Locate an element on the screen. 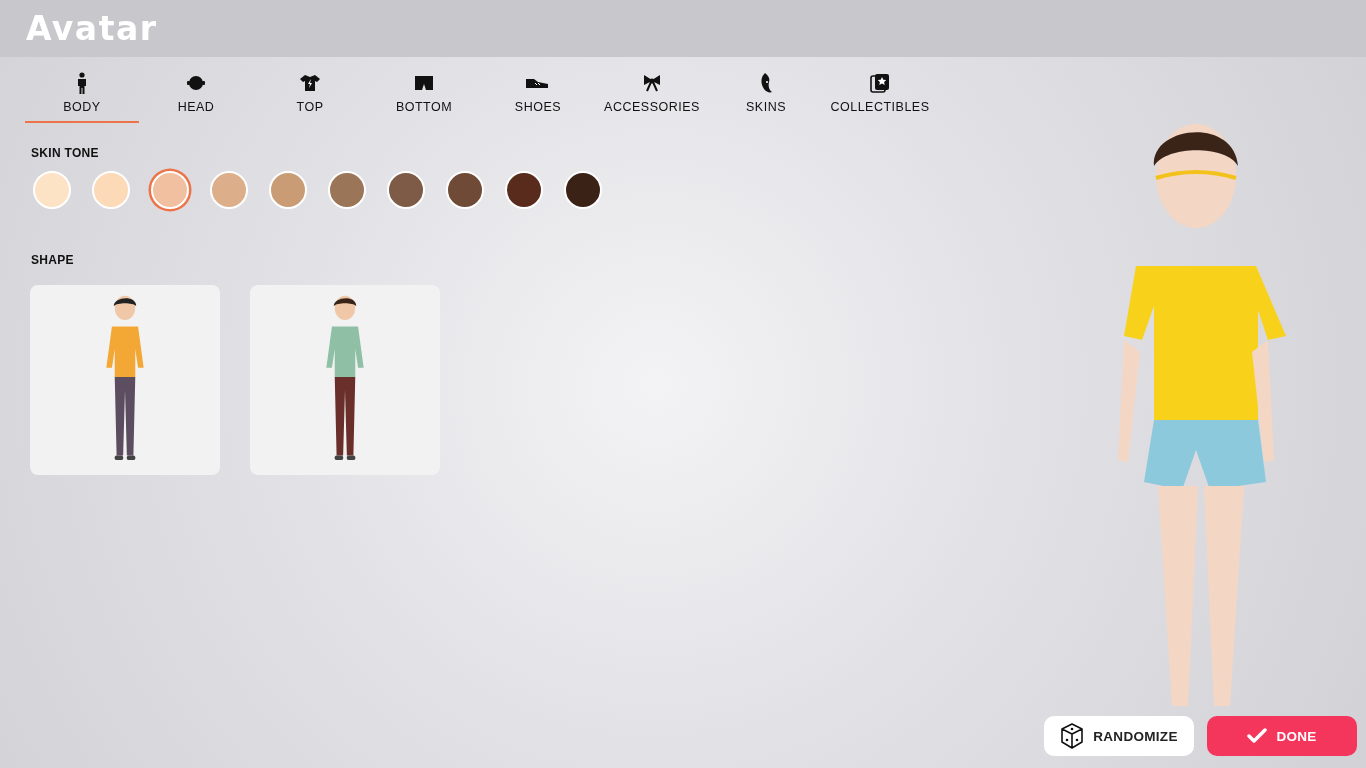 The image size is (1366, 768). category-tab: COLLECTIBLES is located at coordinates (880, 94).